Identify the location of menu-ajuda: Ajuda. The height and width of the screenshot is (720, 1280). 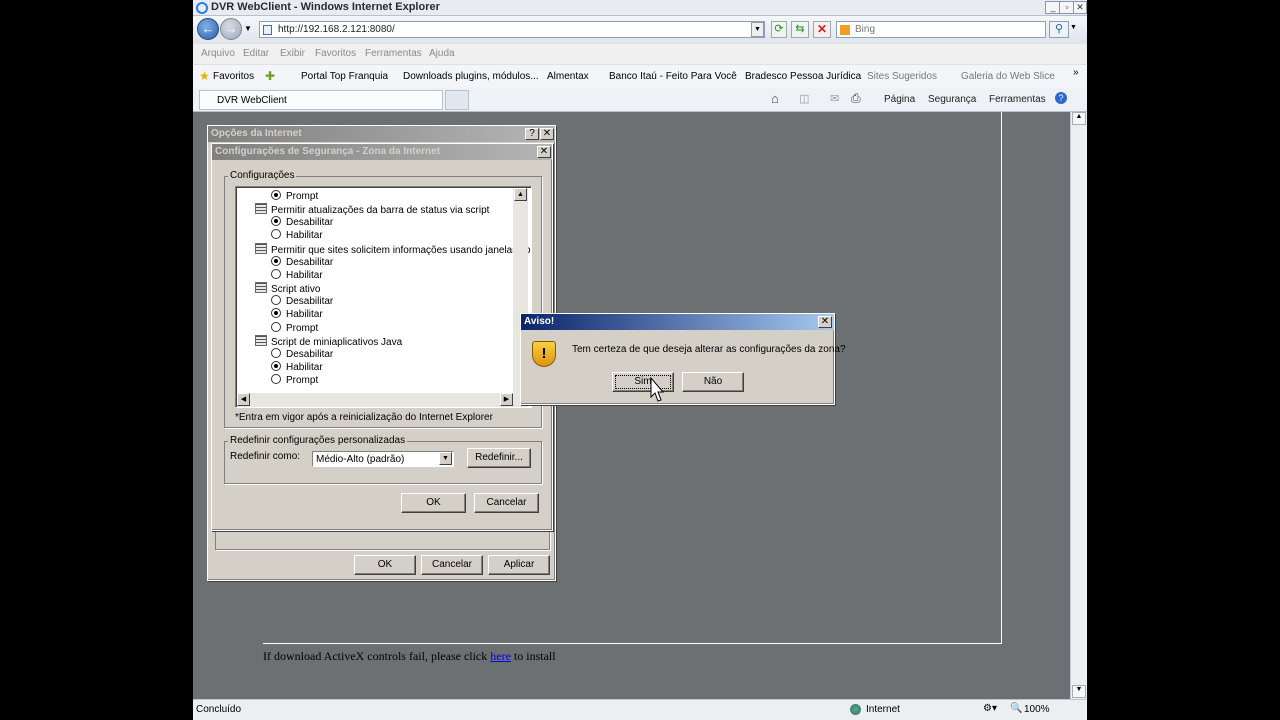
(442, 53).